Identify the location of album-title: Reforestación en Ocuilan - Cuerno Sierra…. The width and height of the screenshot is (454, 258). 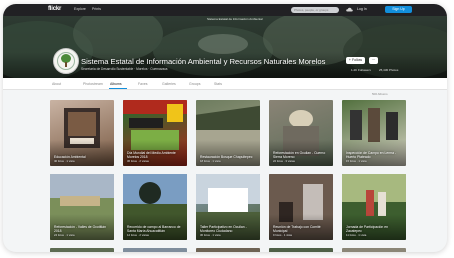
(302, 157).